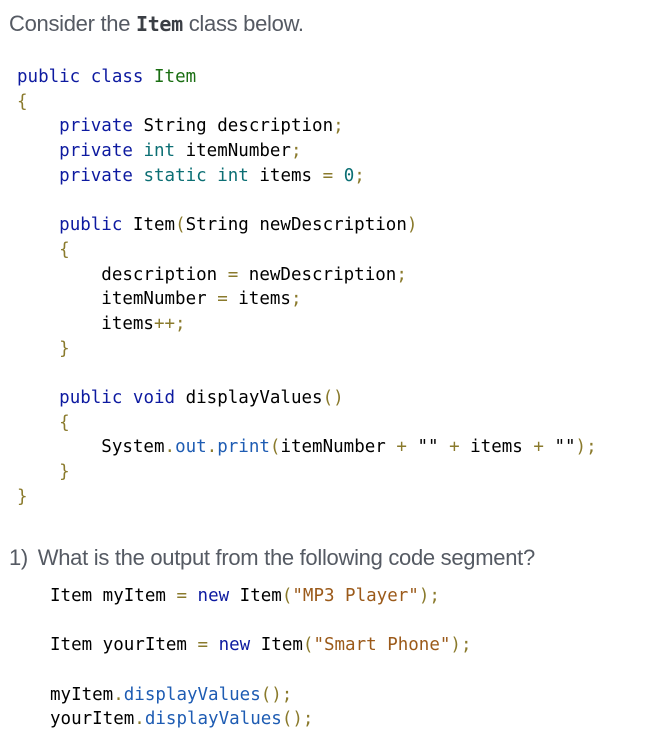 This screenshot has width=667, height=743. What do you see at coordinates (307, 299) in the screenshot?
I see `code-line: itemNumber = items;` at bounding box center [307, 299].